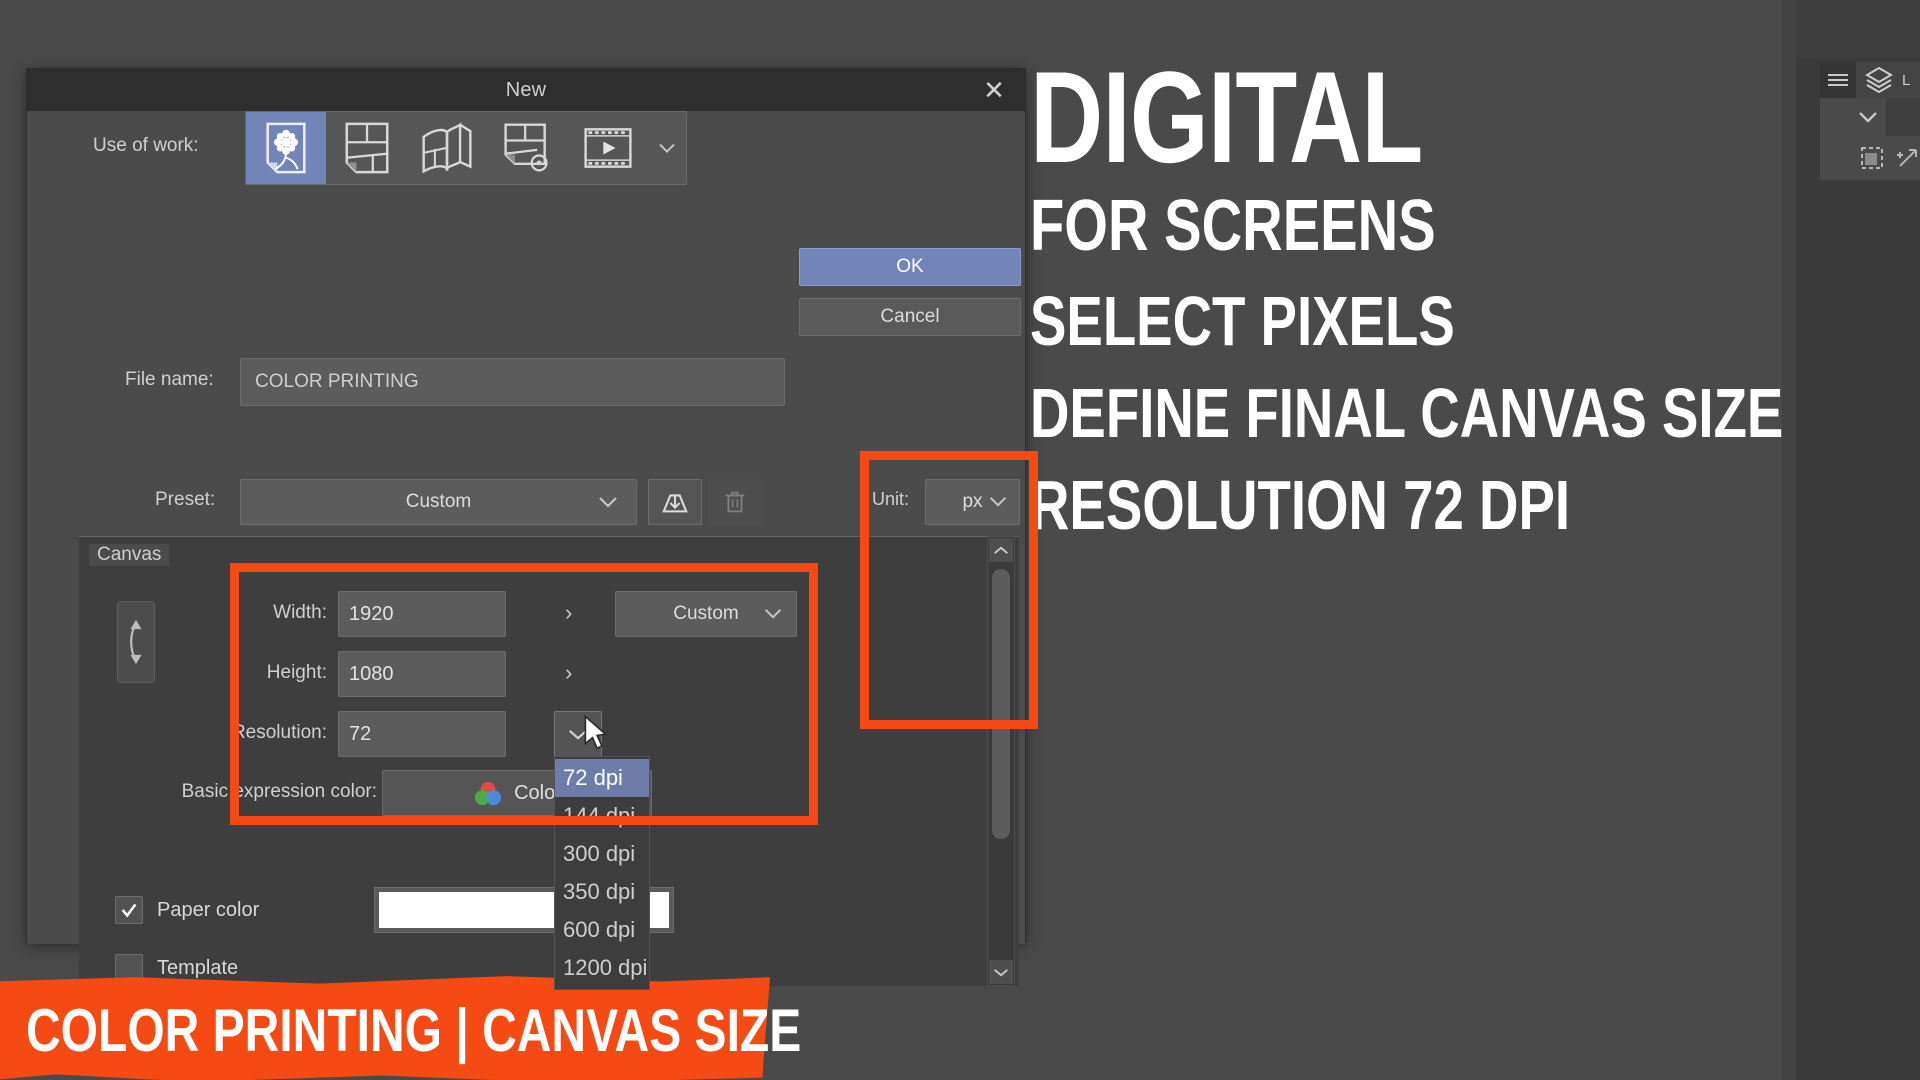 The height and width of the screenshot is (1080, 1920). I want to click on unit-label: Unit:, so click(891, 499).